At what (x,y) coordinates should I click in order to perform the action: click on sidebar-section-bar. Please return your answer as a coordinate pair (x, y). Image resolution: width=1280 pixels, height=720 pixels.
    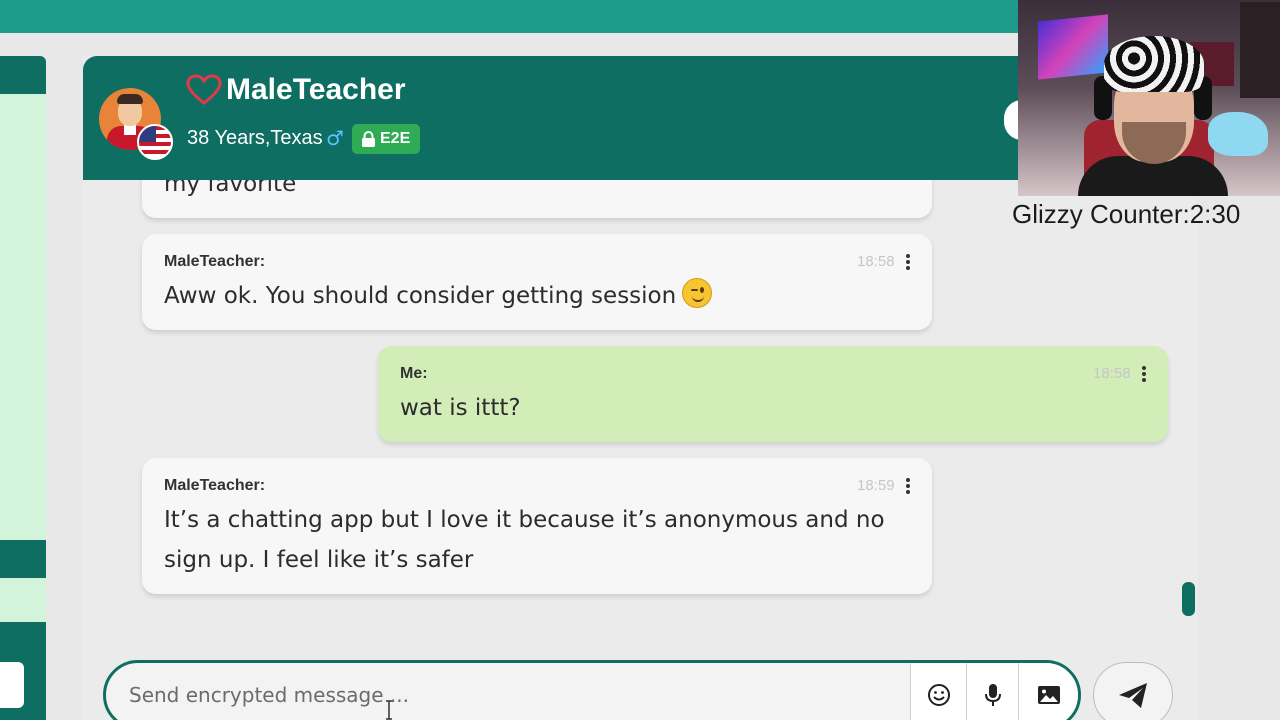
    Looking at the image, I should click on (23, 559).